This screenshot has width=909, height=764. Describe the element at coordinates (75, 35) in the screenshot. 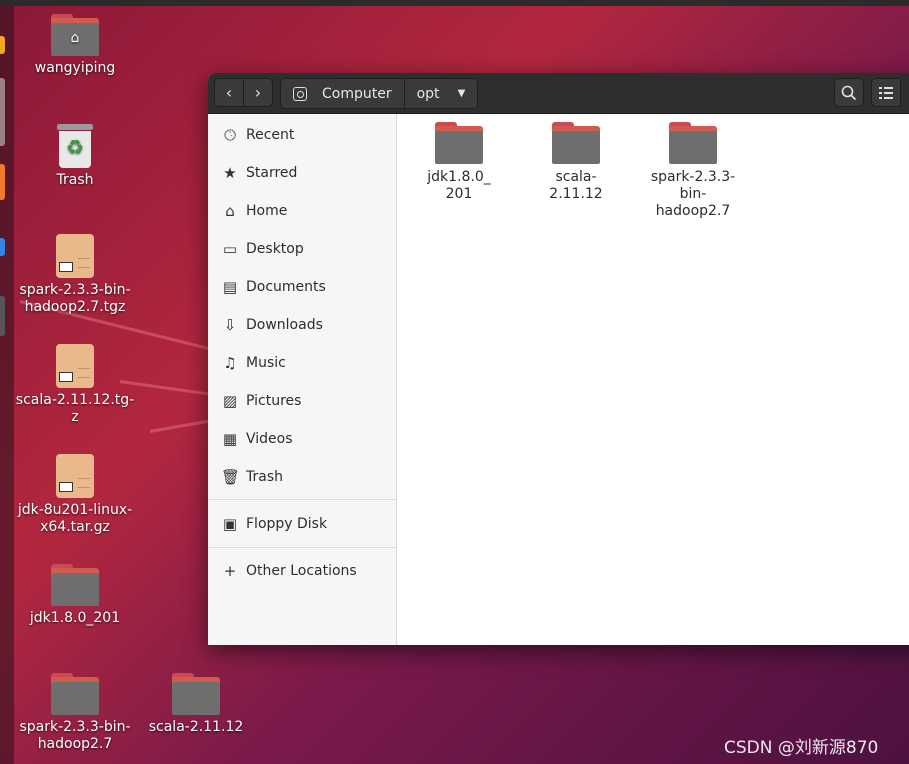

I see `home-folder-icon: ⌂` at that location.